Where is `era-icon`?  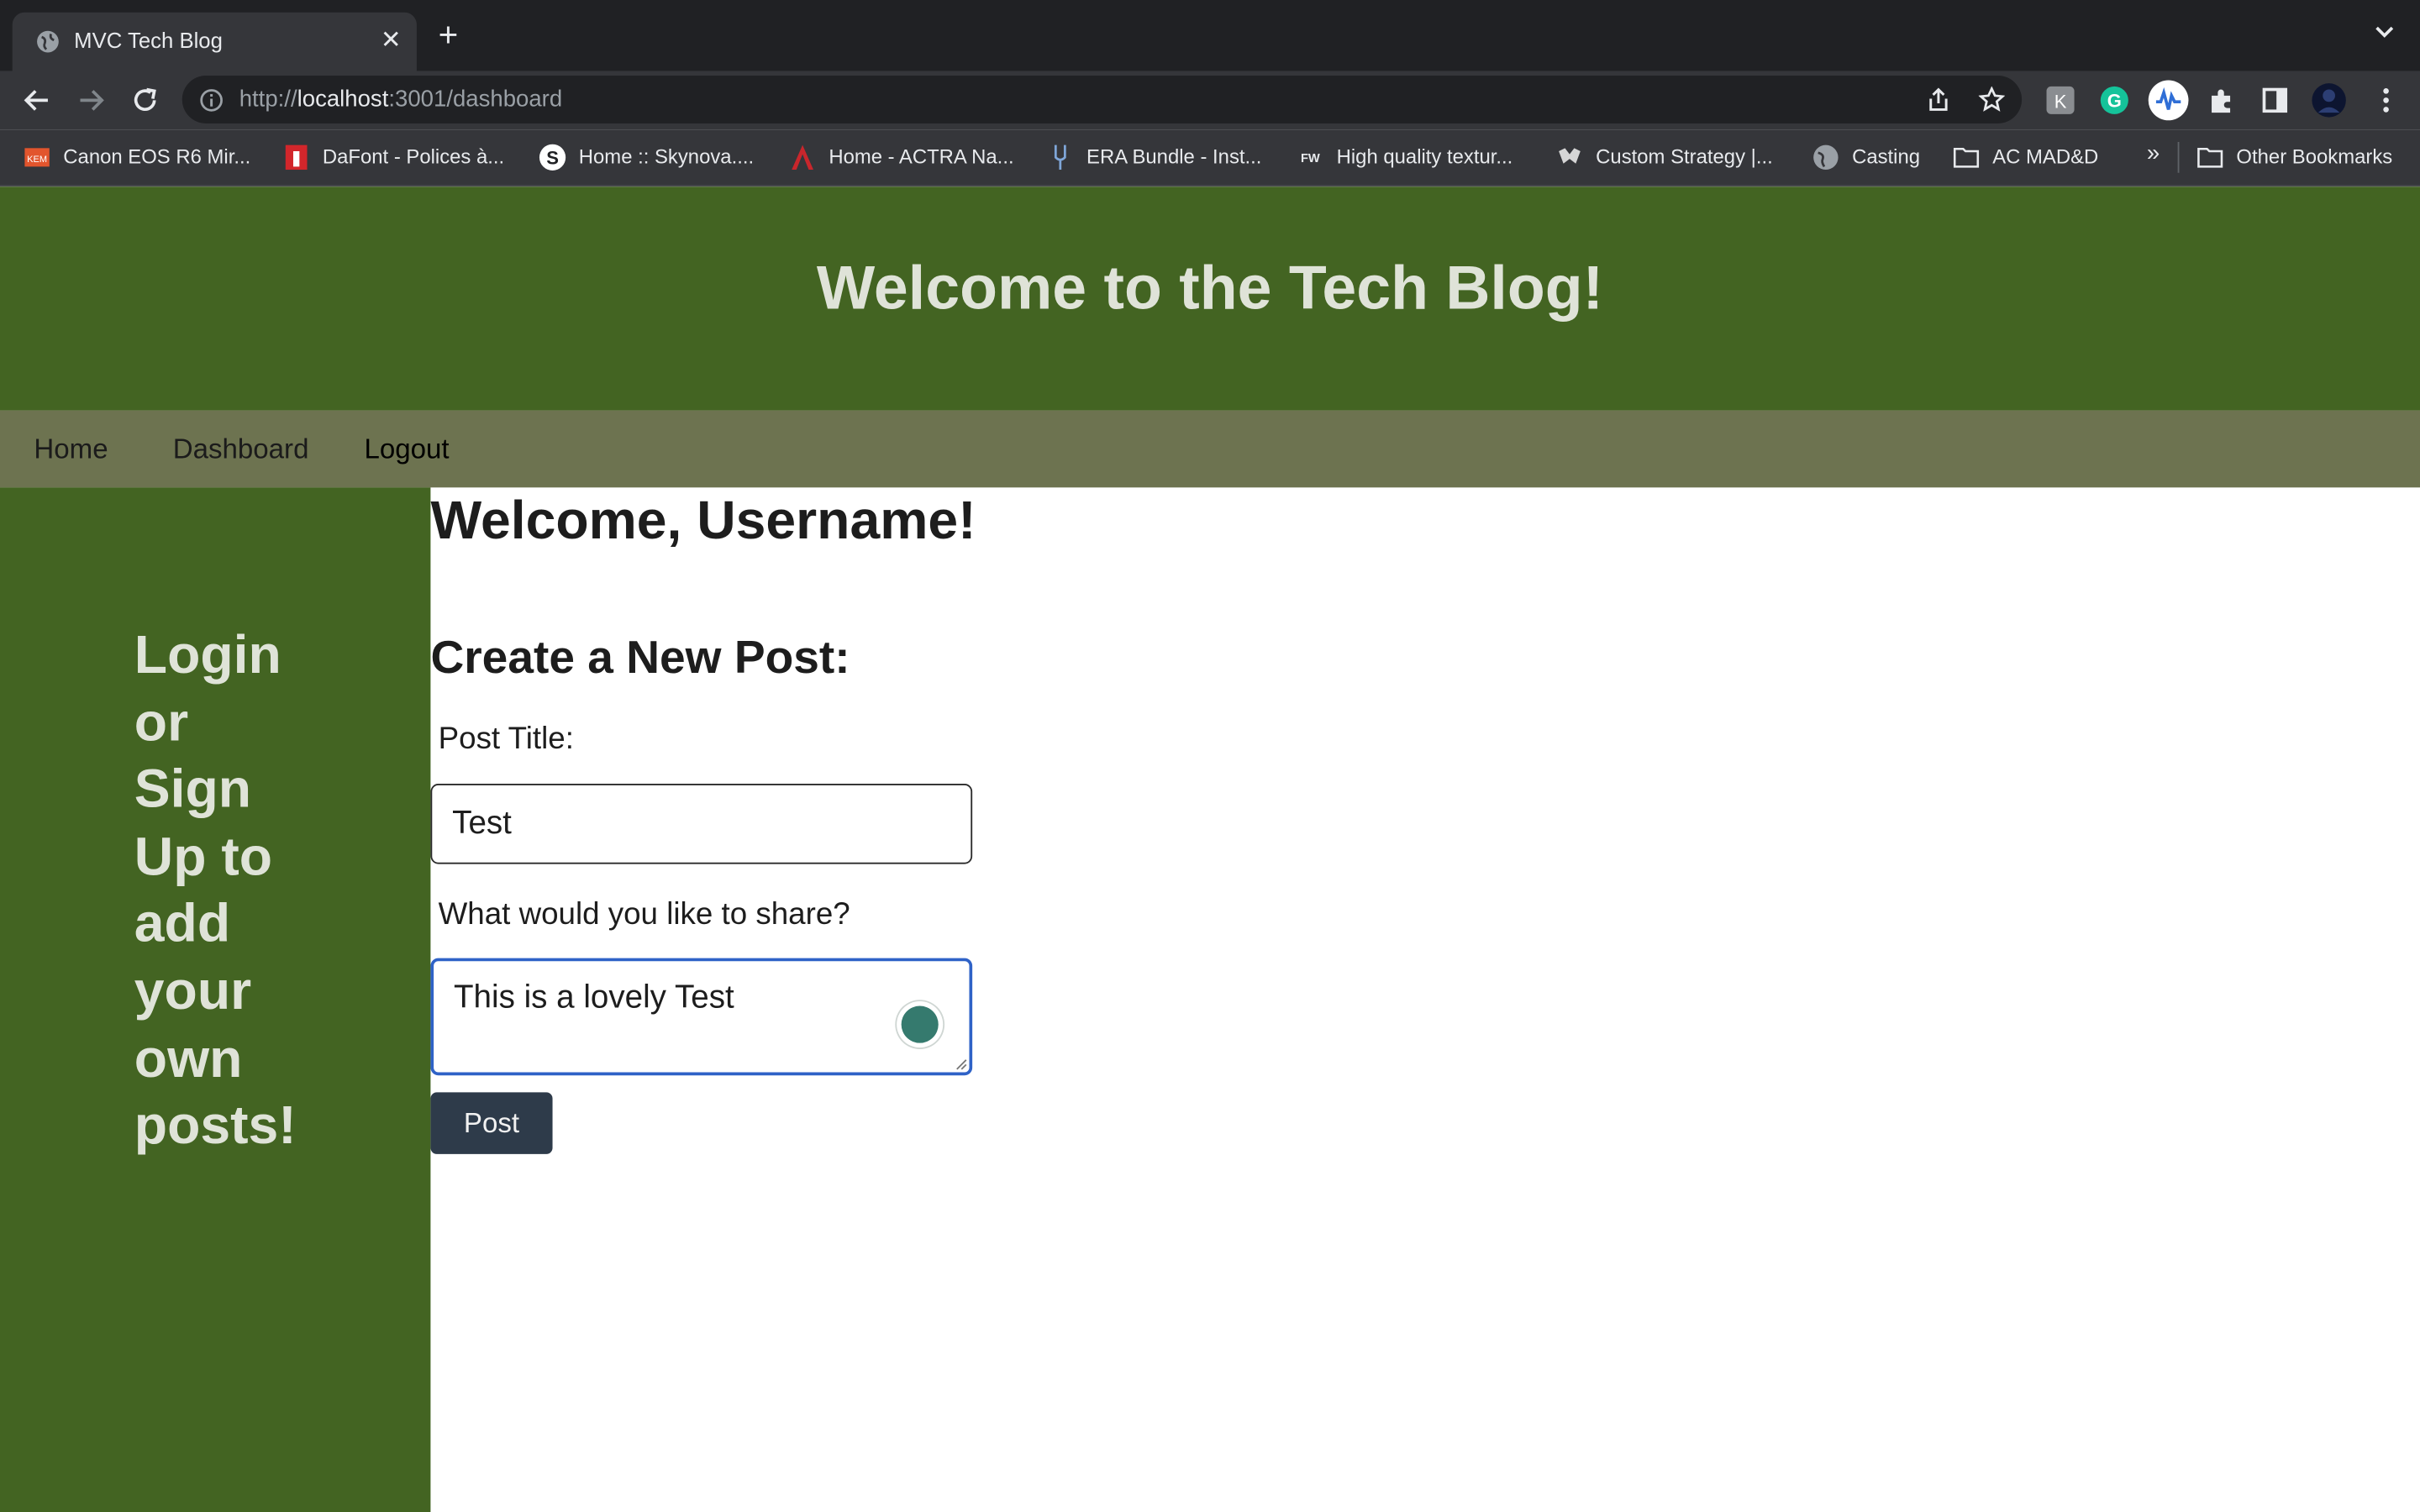
era-icon is located at coordinates (1060, 157).